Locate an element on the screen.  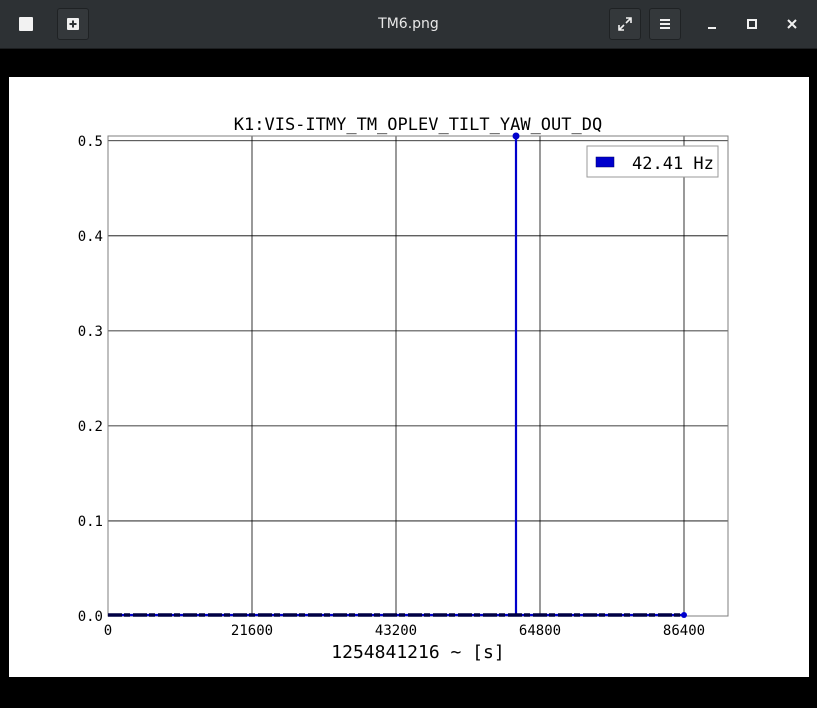
menu-icon is located at coordinates (665, 24).